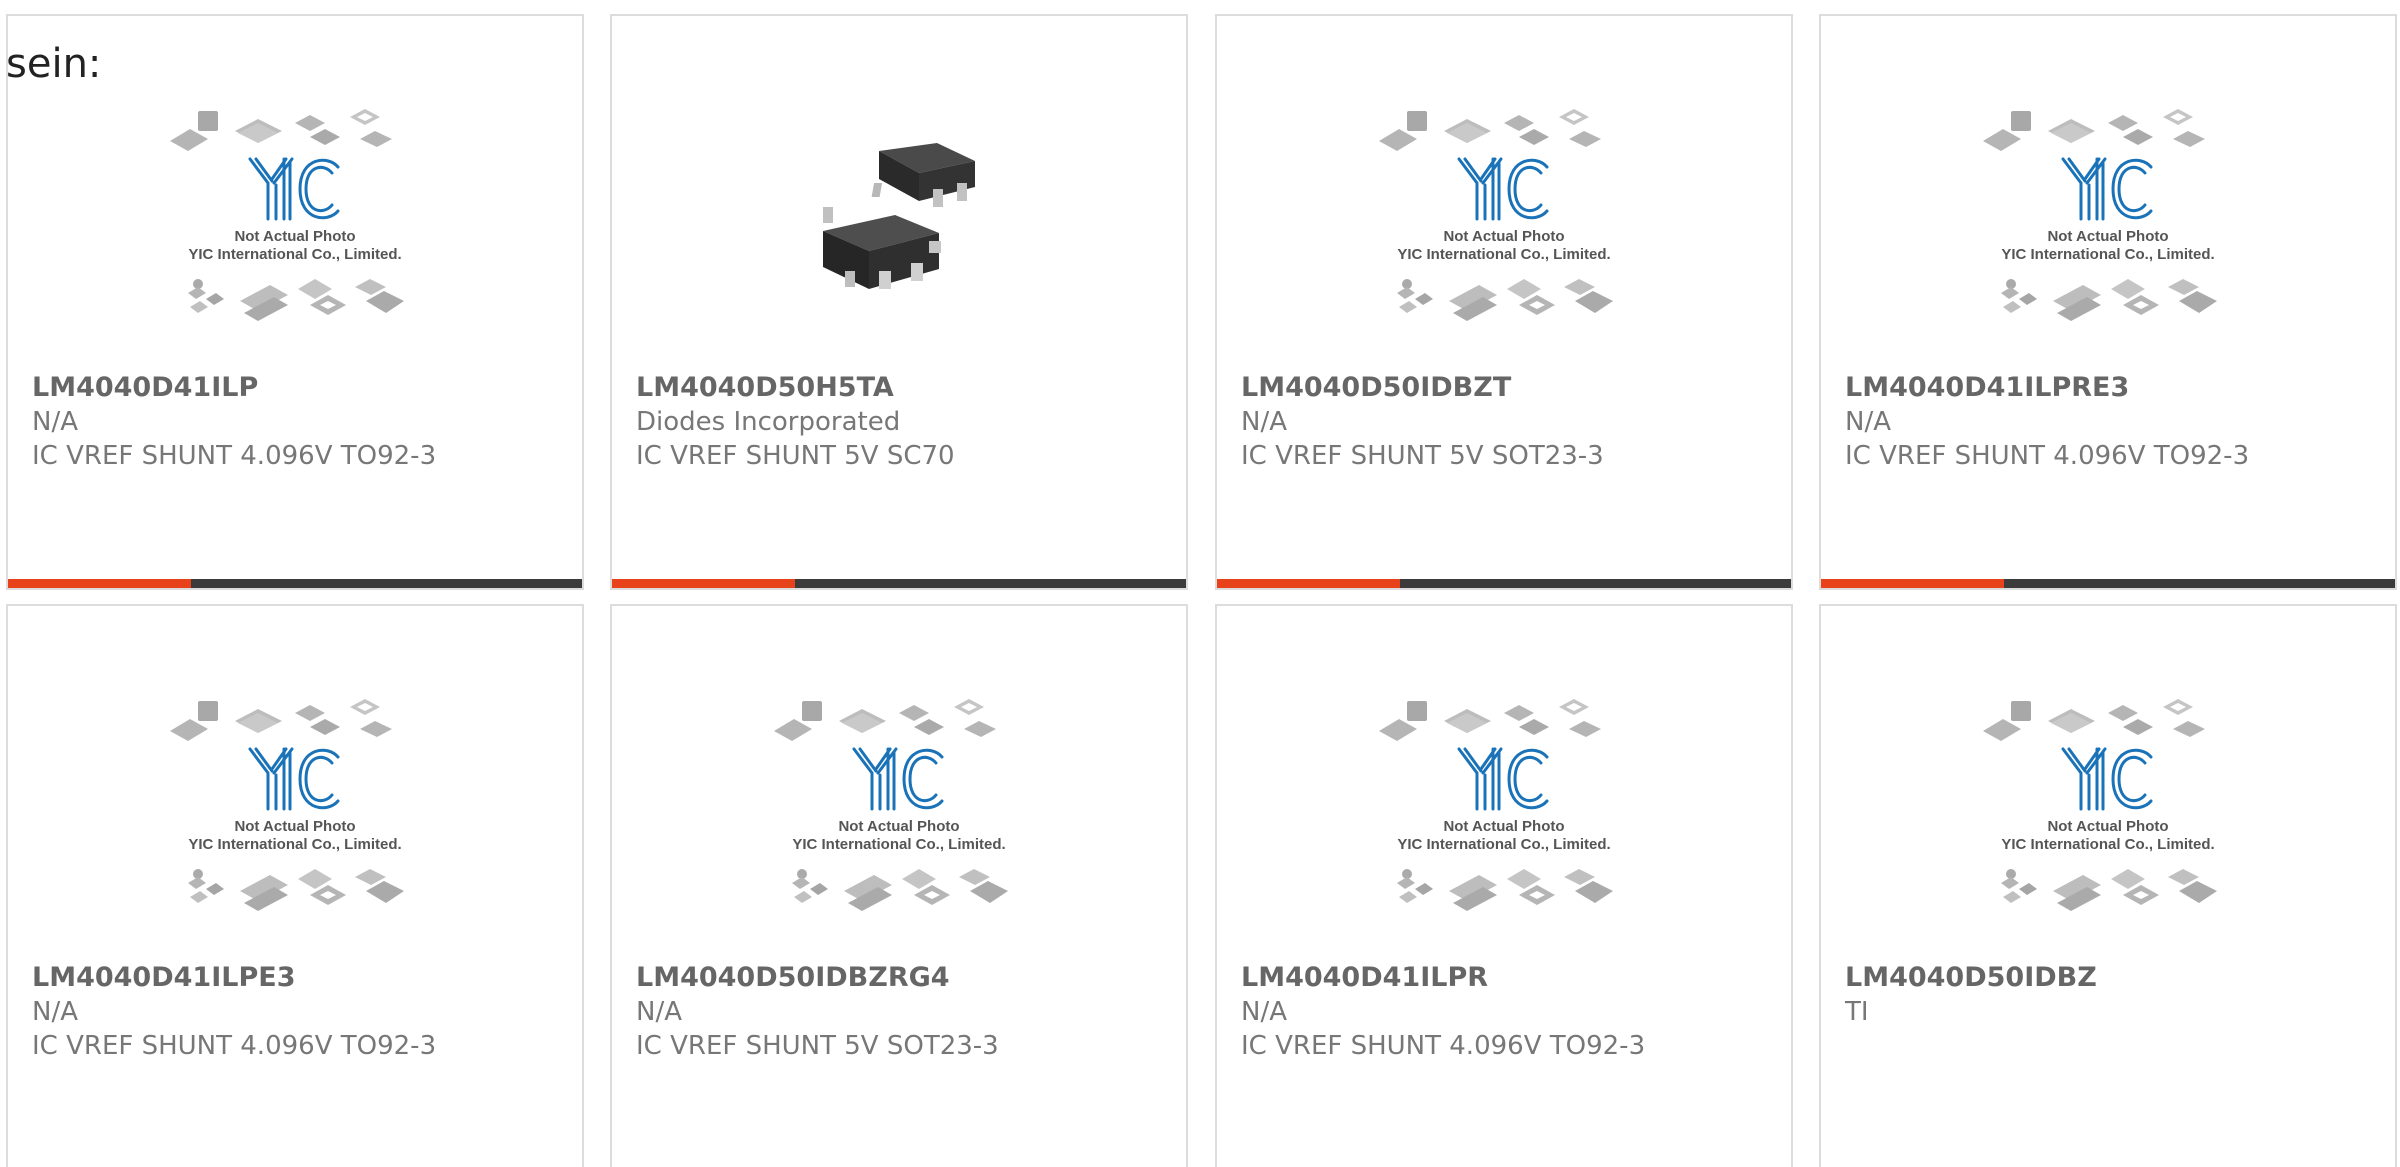 This screenshot has height=1167, width=2400. What do you see at coordinates (768, 422) in the screenshot?
I see `manufacturer: Diodes Incorporated` at bounding box center [768, 422].